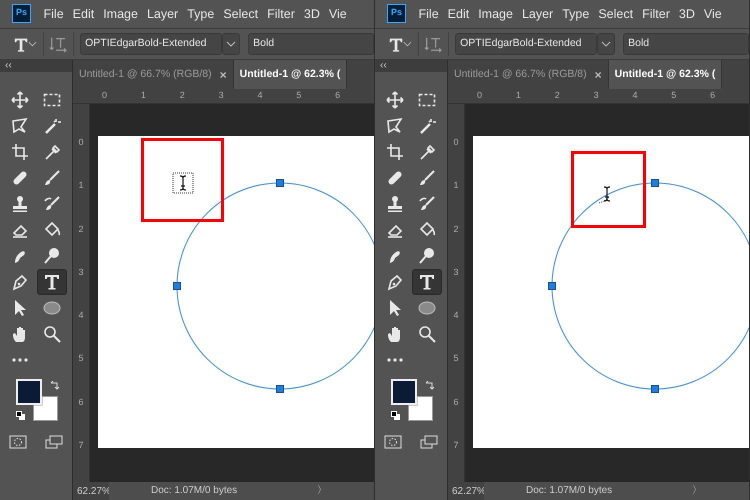  Describe the element at coordinates (427, 229) in the screenshot. I see `paint-bucket-icon` at that location.